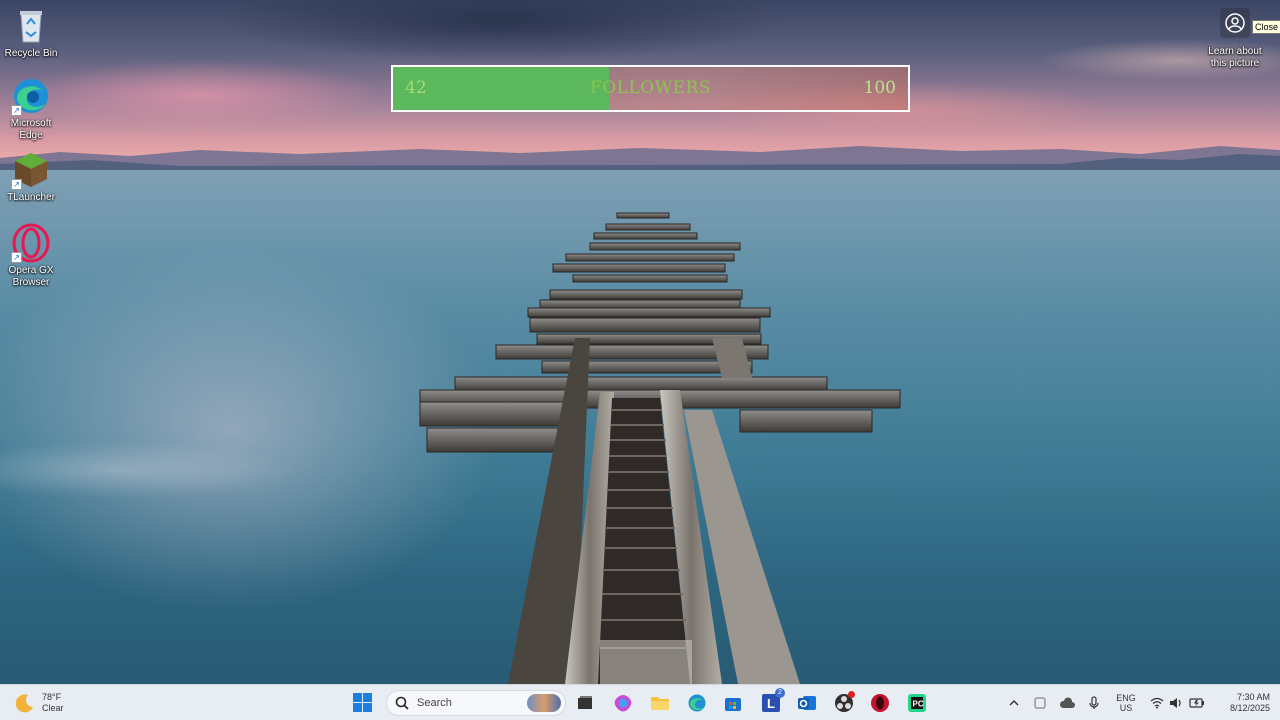  I want to click on desktop-icon-microsoft-edge: ↗ Microsoft Edge, so click(31, 109).